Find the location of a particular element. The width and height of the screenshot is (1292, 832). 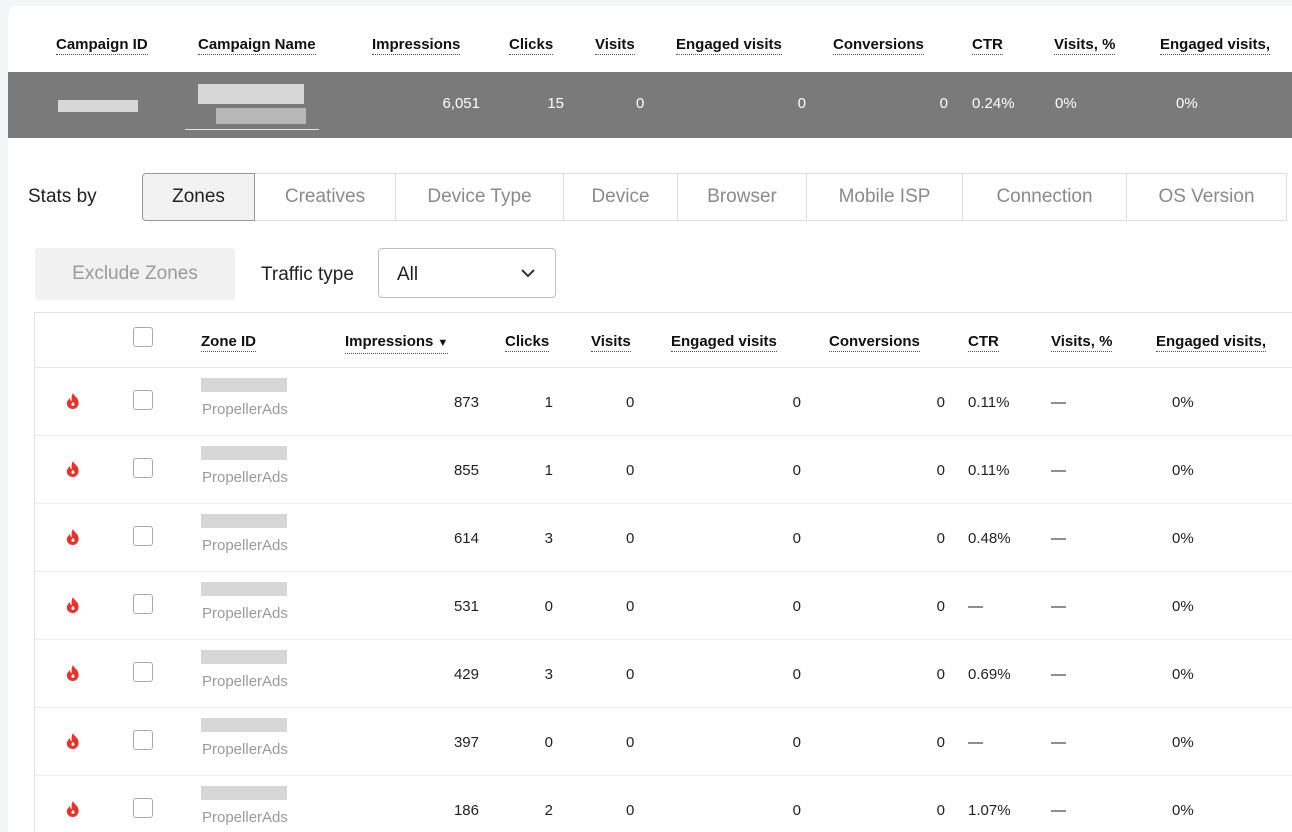

table-row: PropellerAds 855 1 0 0 0 0.11% — 0% is located at coordinates (663, 470).